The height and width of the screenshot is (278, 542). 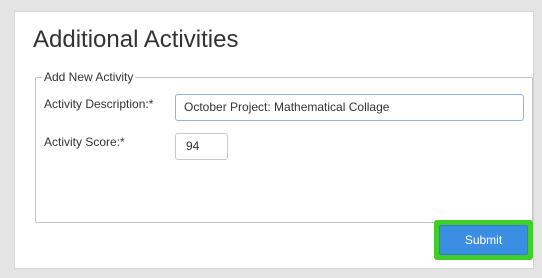 What do you see at coordinates (136, 39) in the screenshot?
I see `page-title: Additional Activities` at bounding box center [136, 39].